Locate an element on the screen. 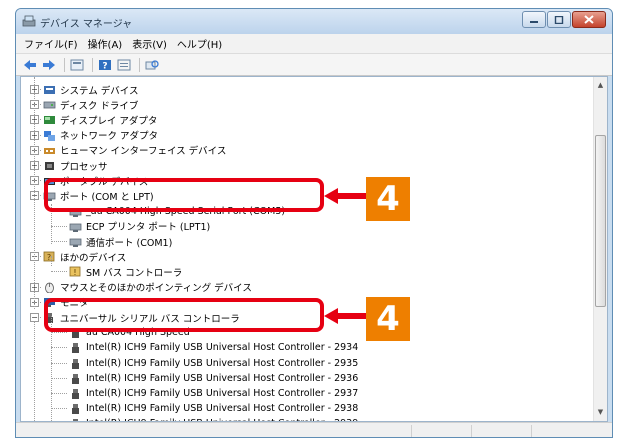 The height and width of the screenshot is (443, 620). view-button is located at coordinates (77, 65).